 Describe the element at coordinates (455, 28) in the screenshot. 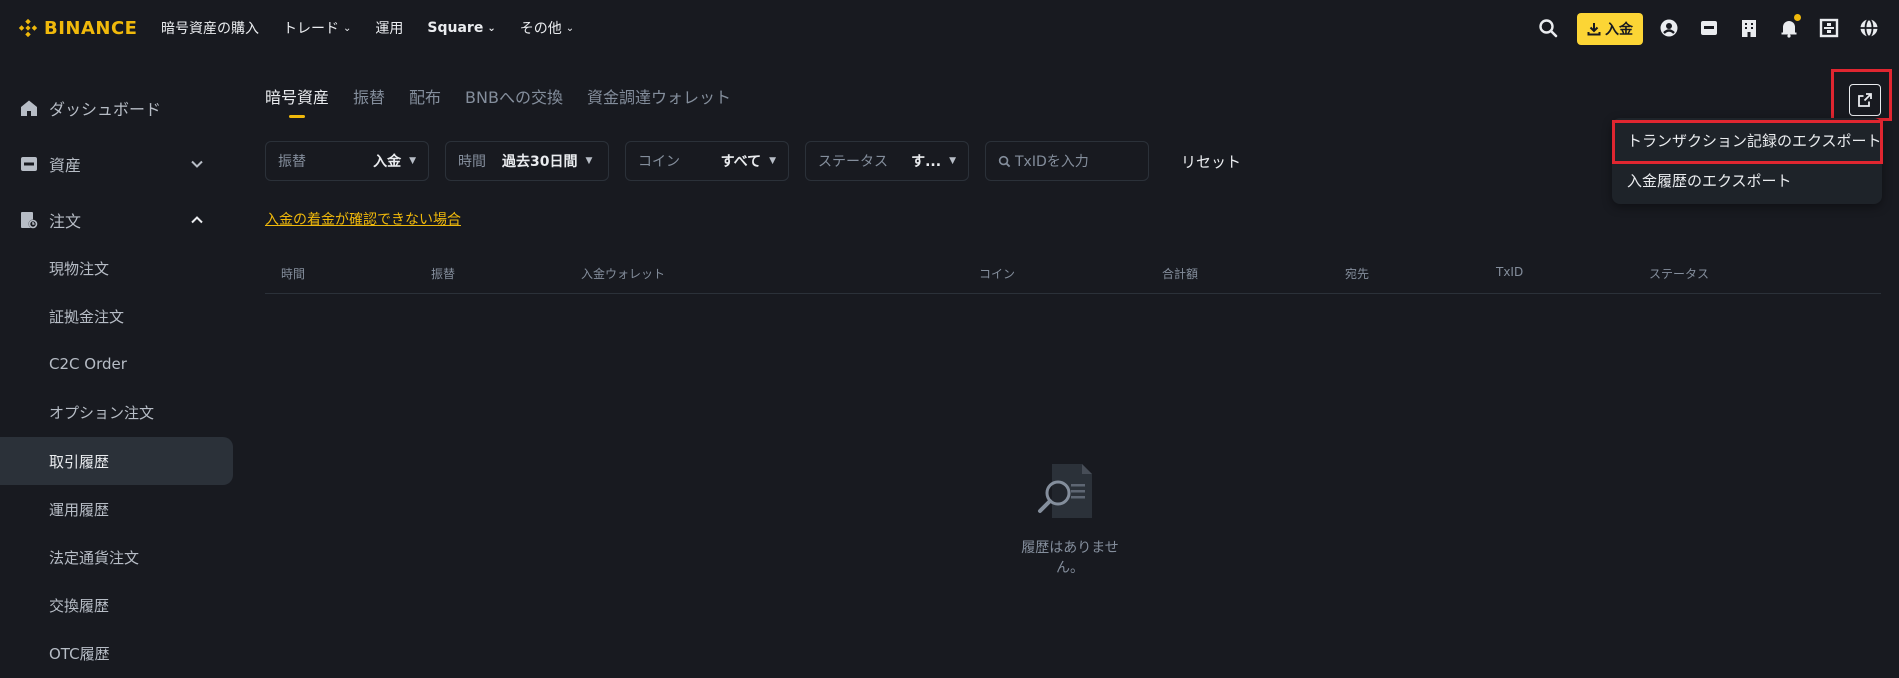

I see `nav-label: Square` at that location.